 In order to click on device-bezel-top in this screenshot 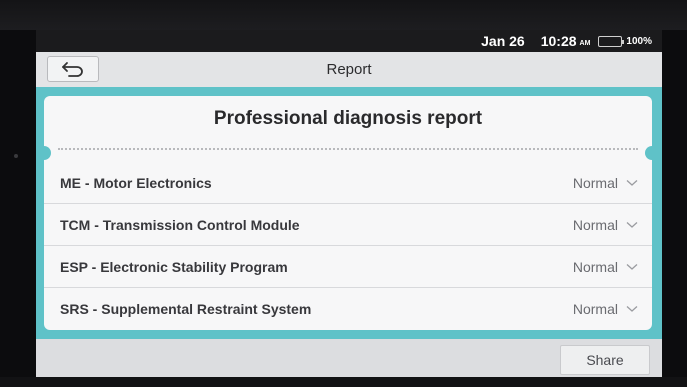, I will do `click(343, 15)`.